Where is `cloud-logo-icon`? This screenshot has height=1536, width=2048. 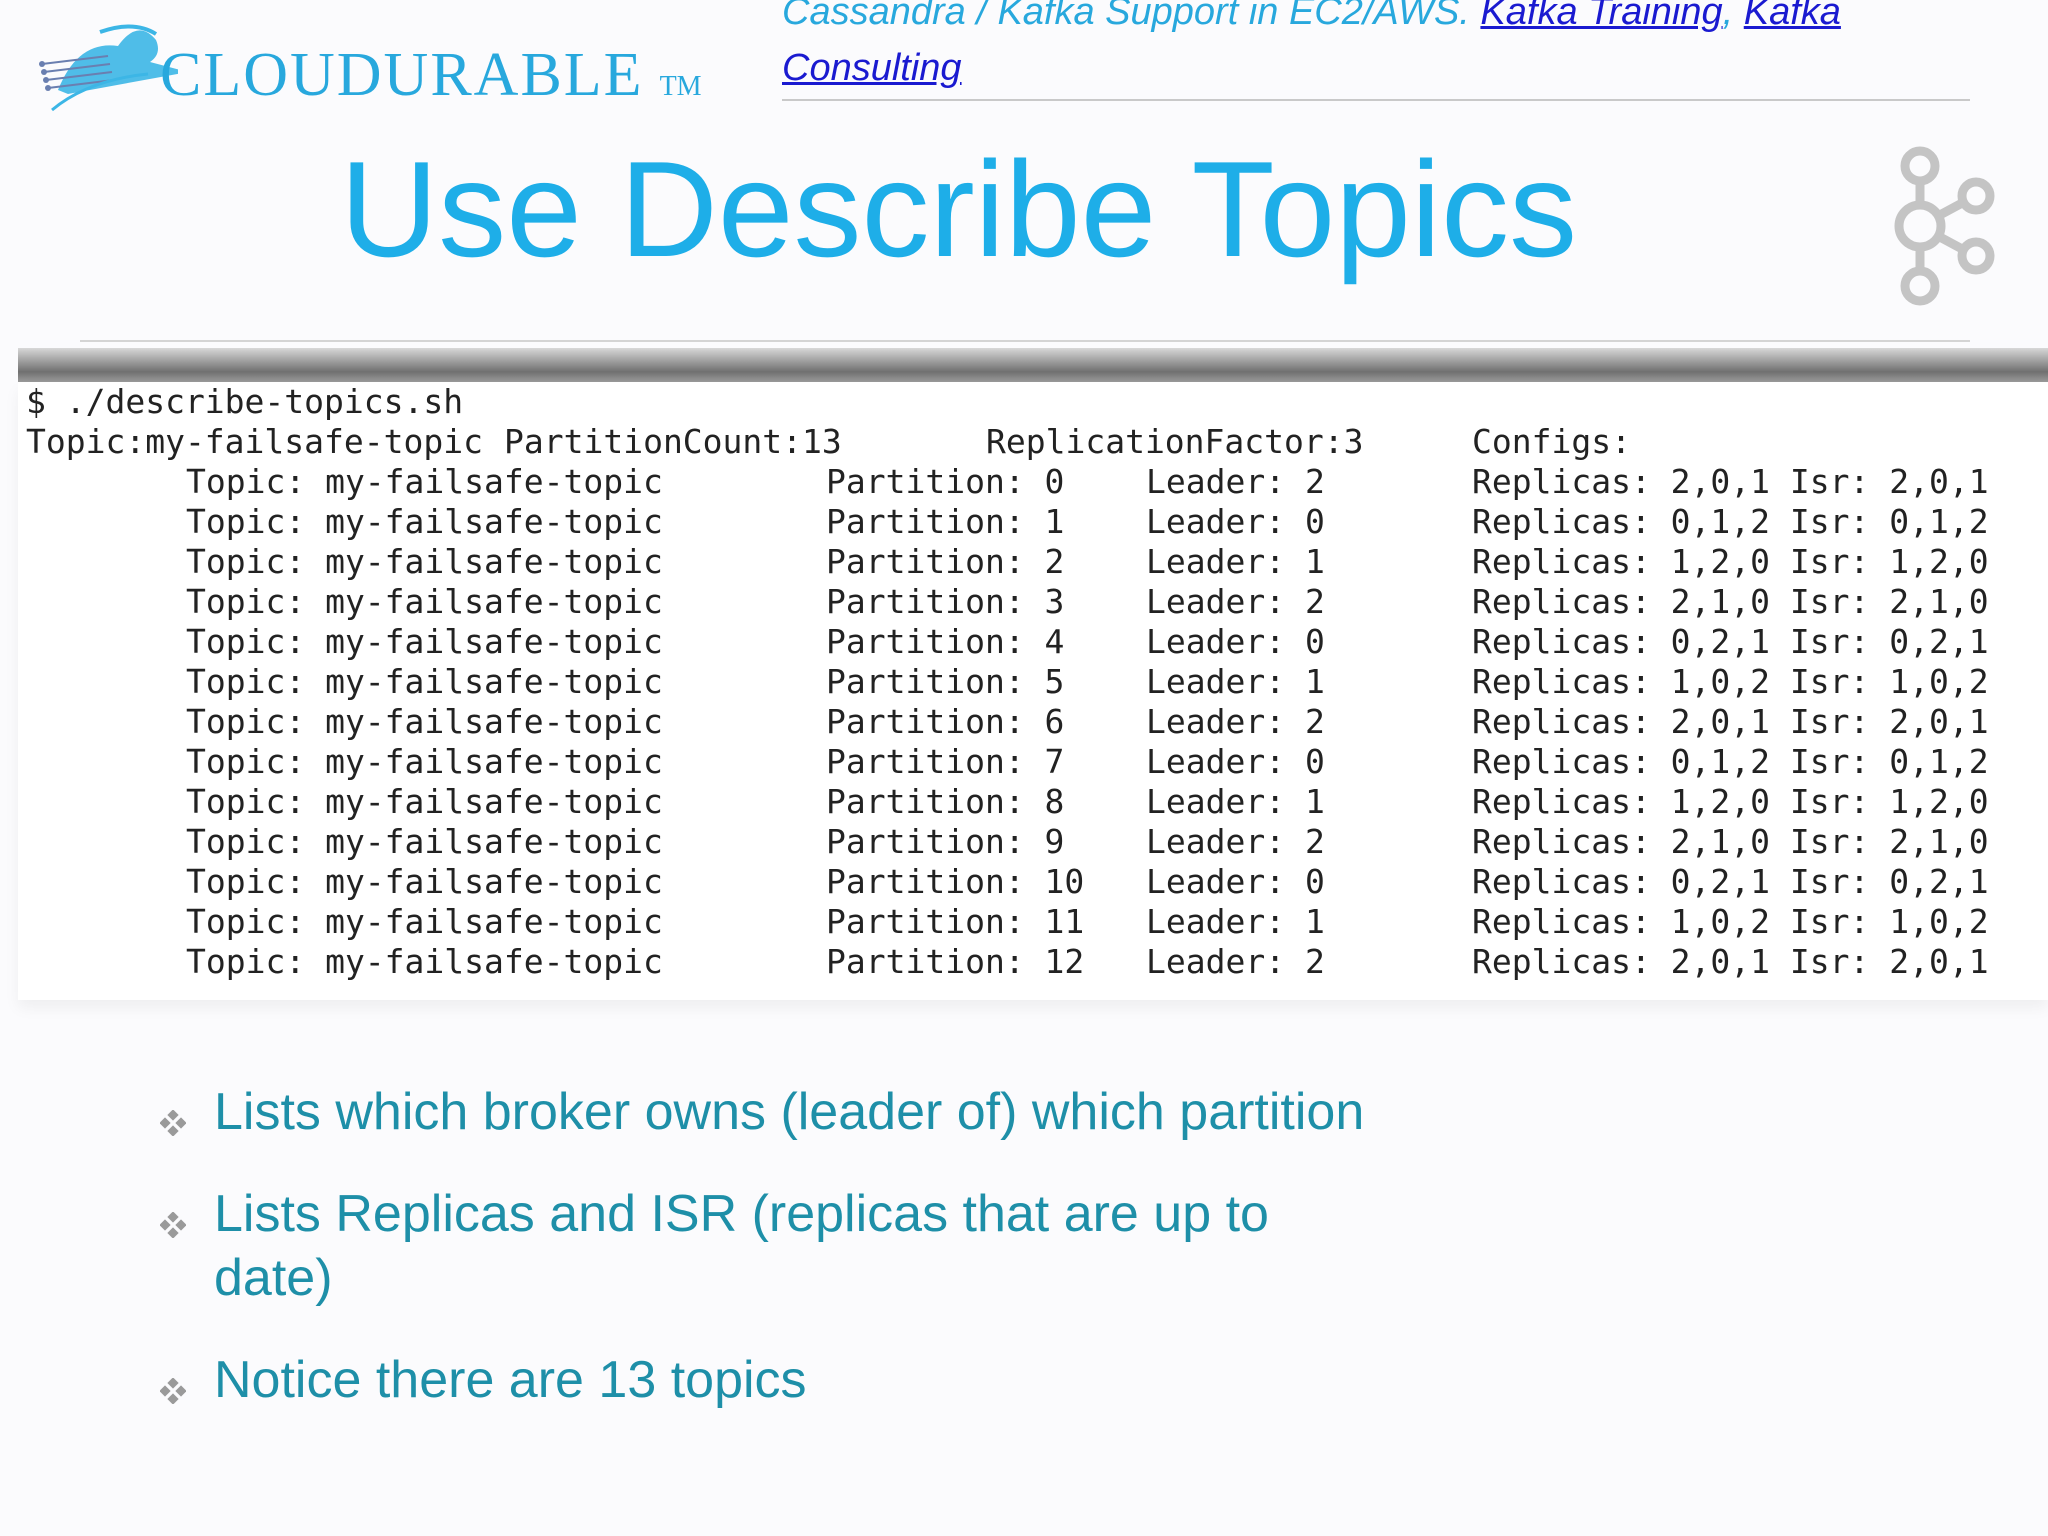
cloud-logo-icon is located at coordinates (108, 68).